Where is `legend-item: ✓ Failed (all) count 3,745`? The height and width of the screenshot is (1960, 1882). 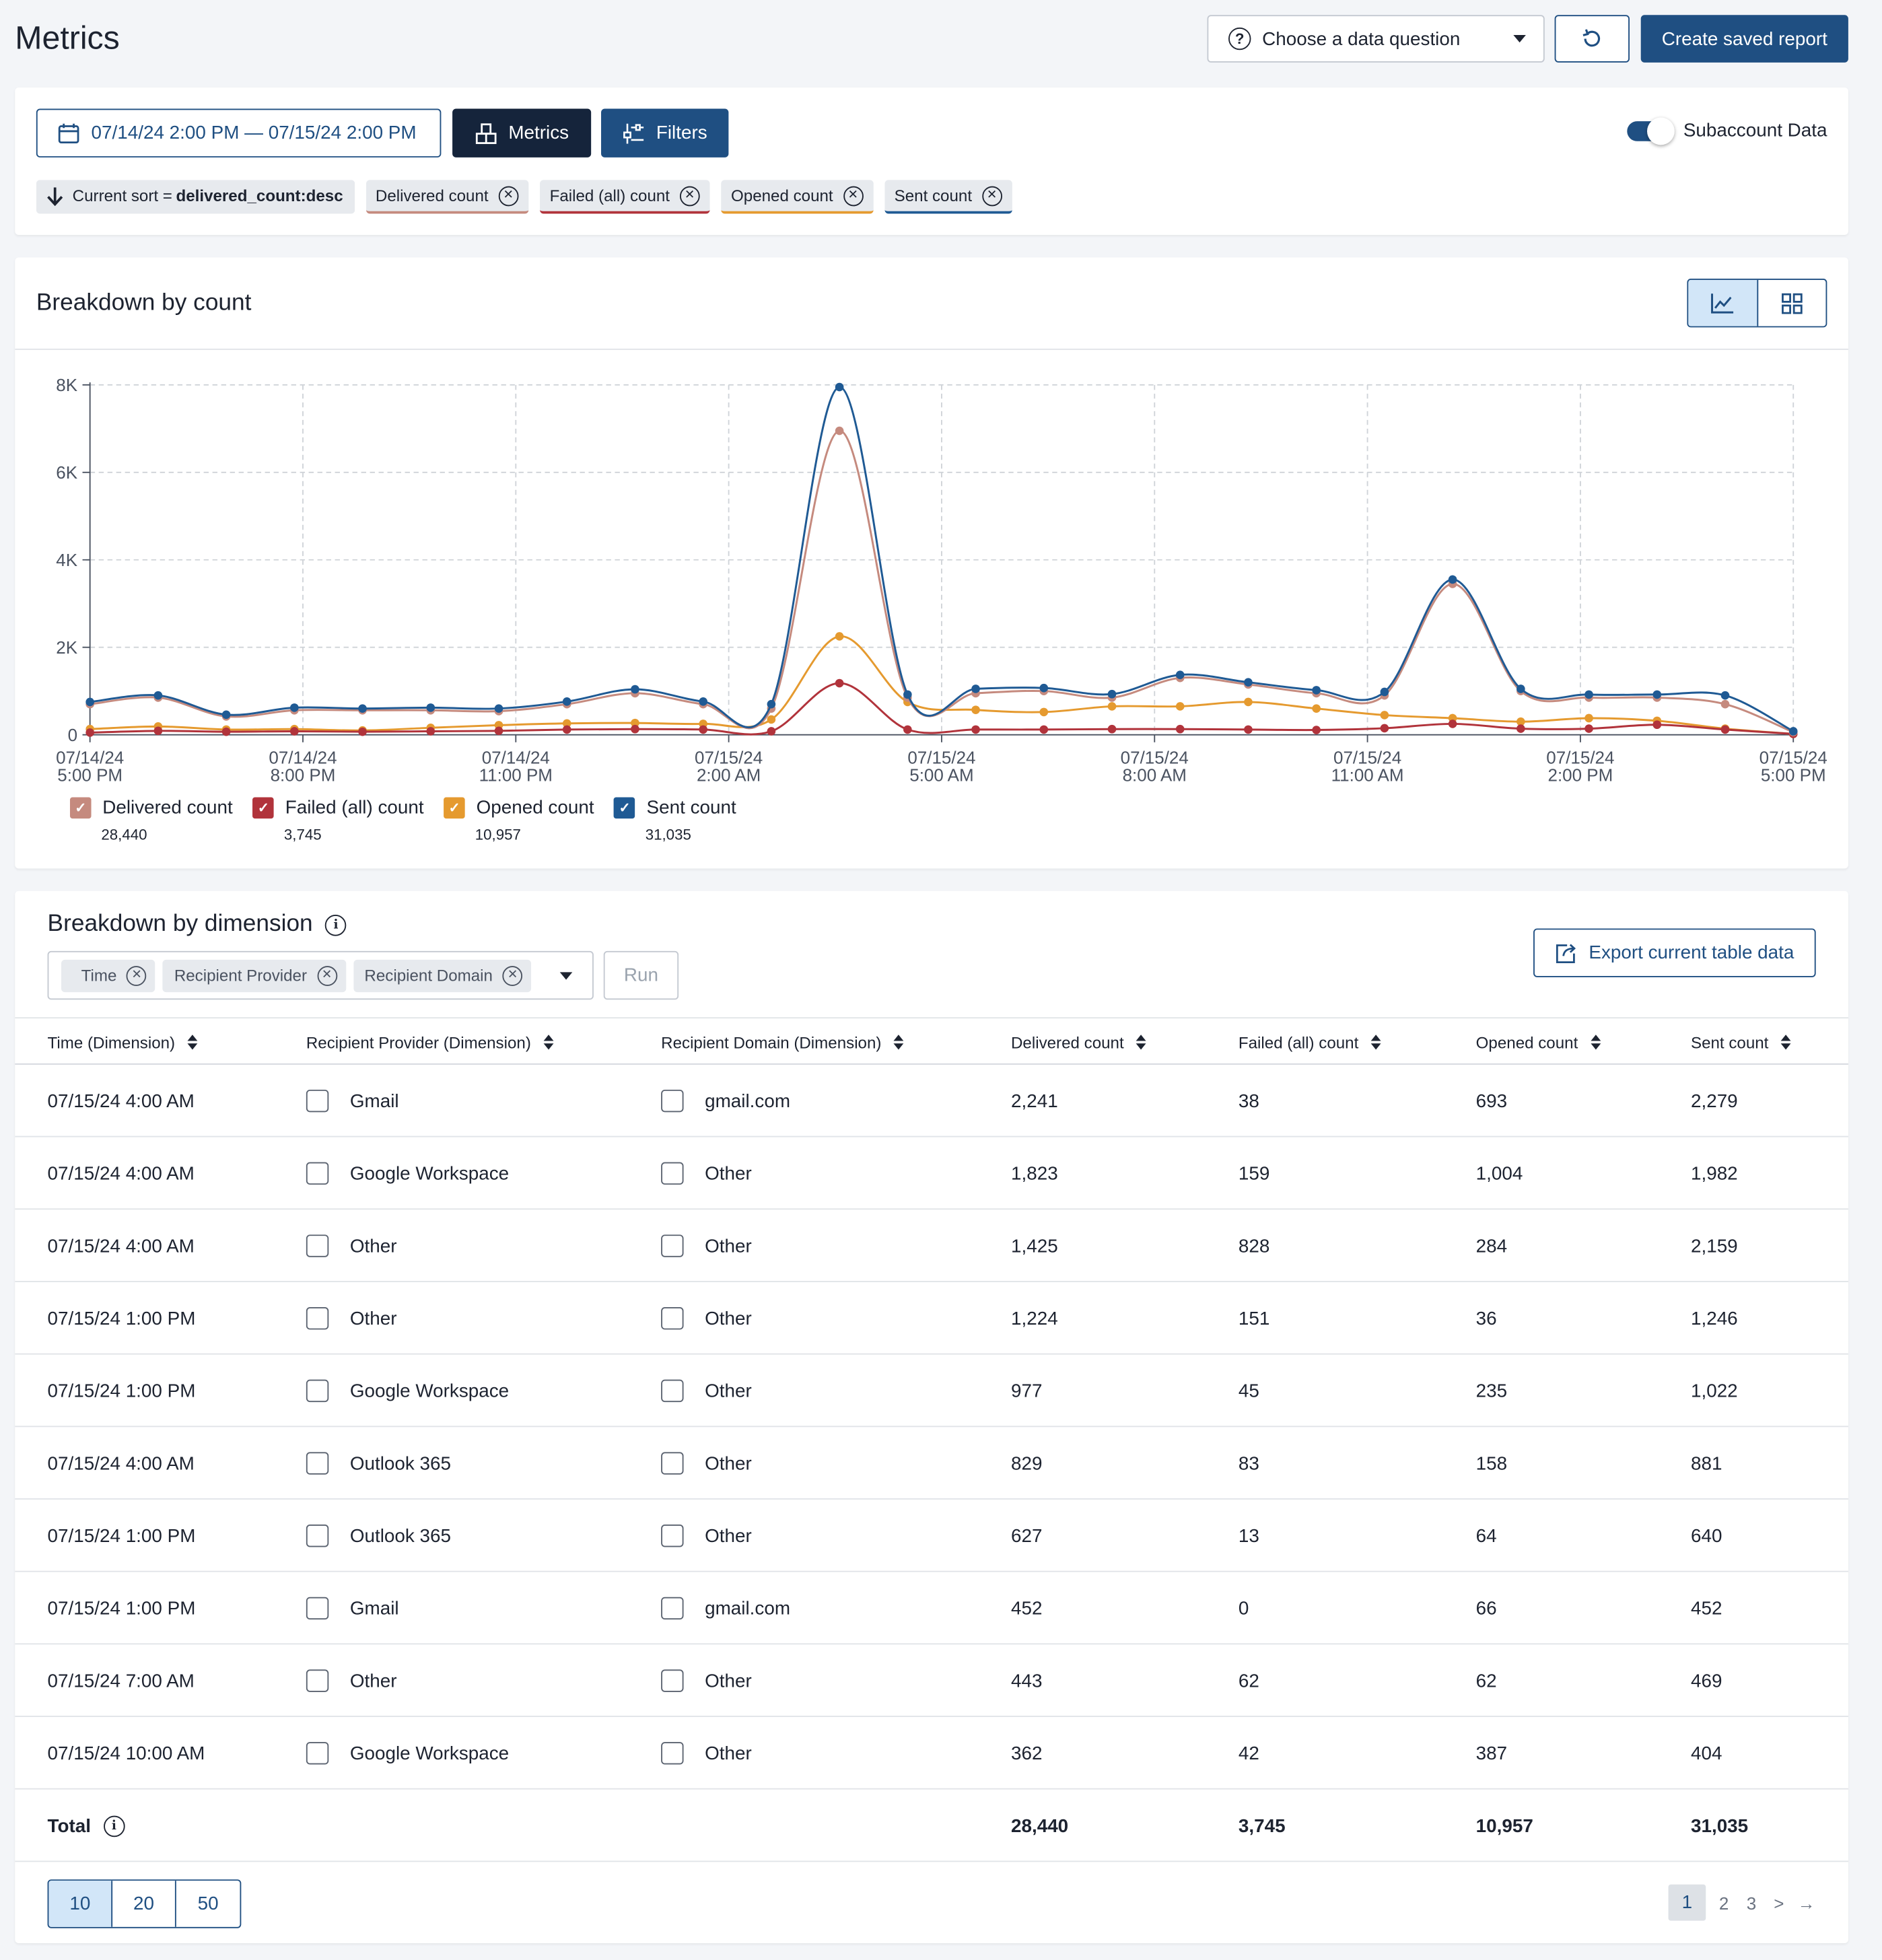
legend-item: ✓ Failed (all) count 3,745 is located at coordinates (338, 820).